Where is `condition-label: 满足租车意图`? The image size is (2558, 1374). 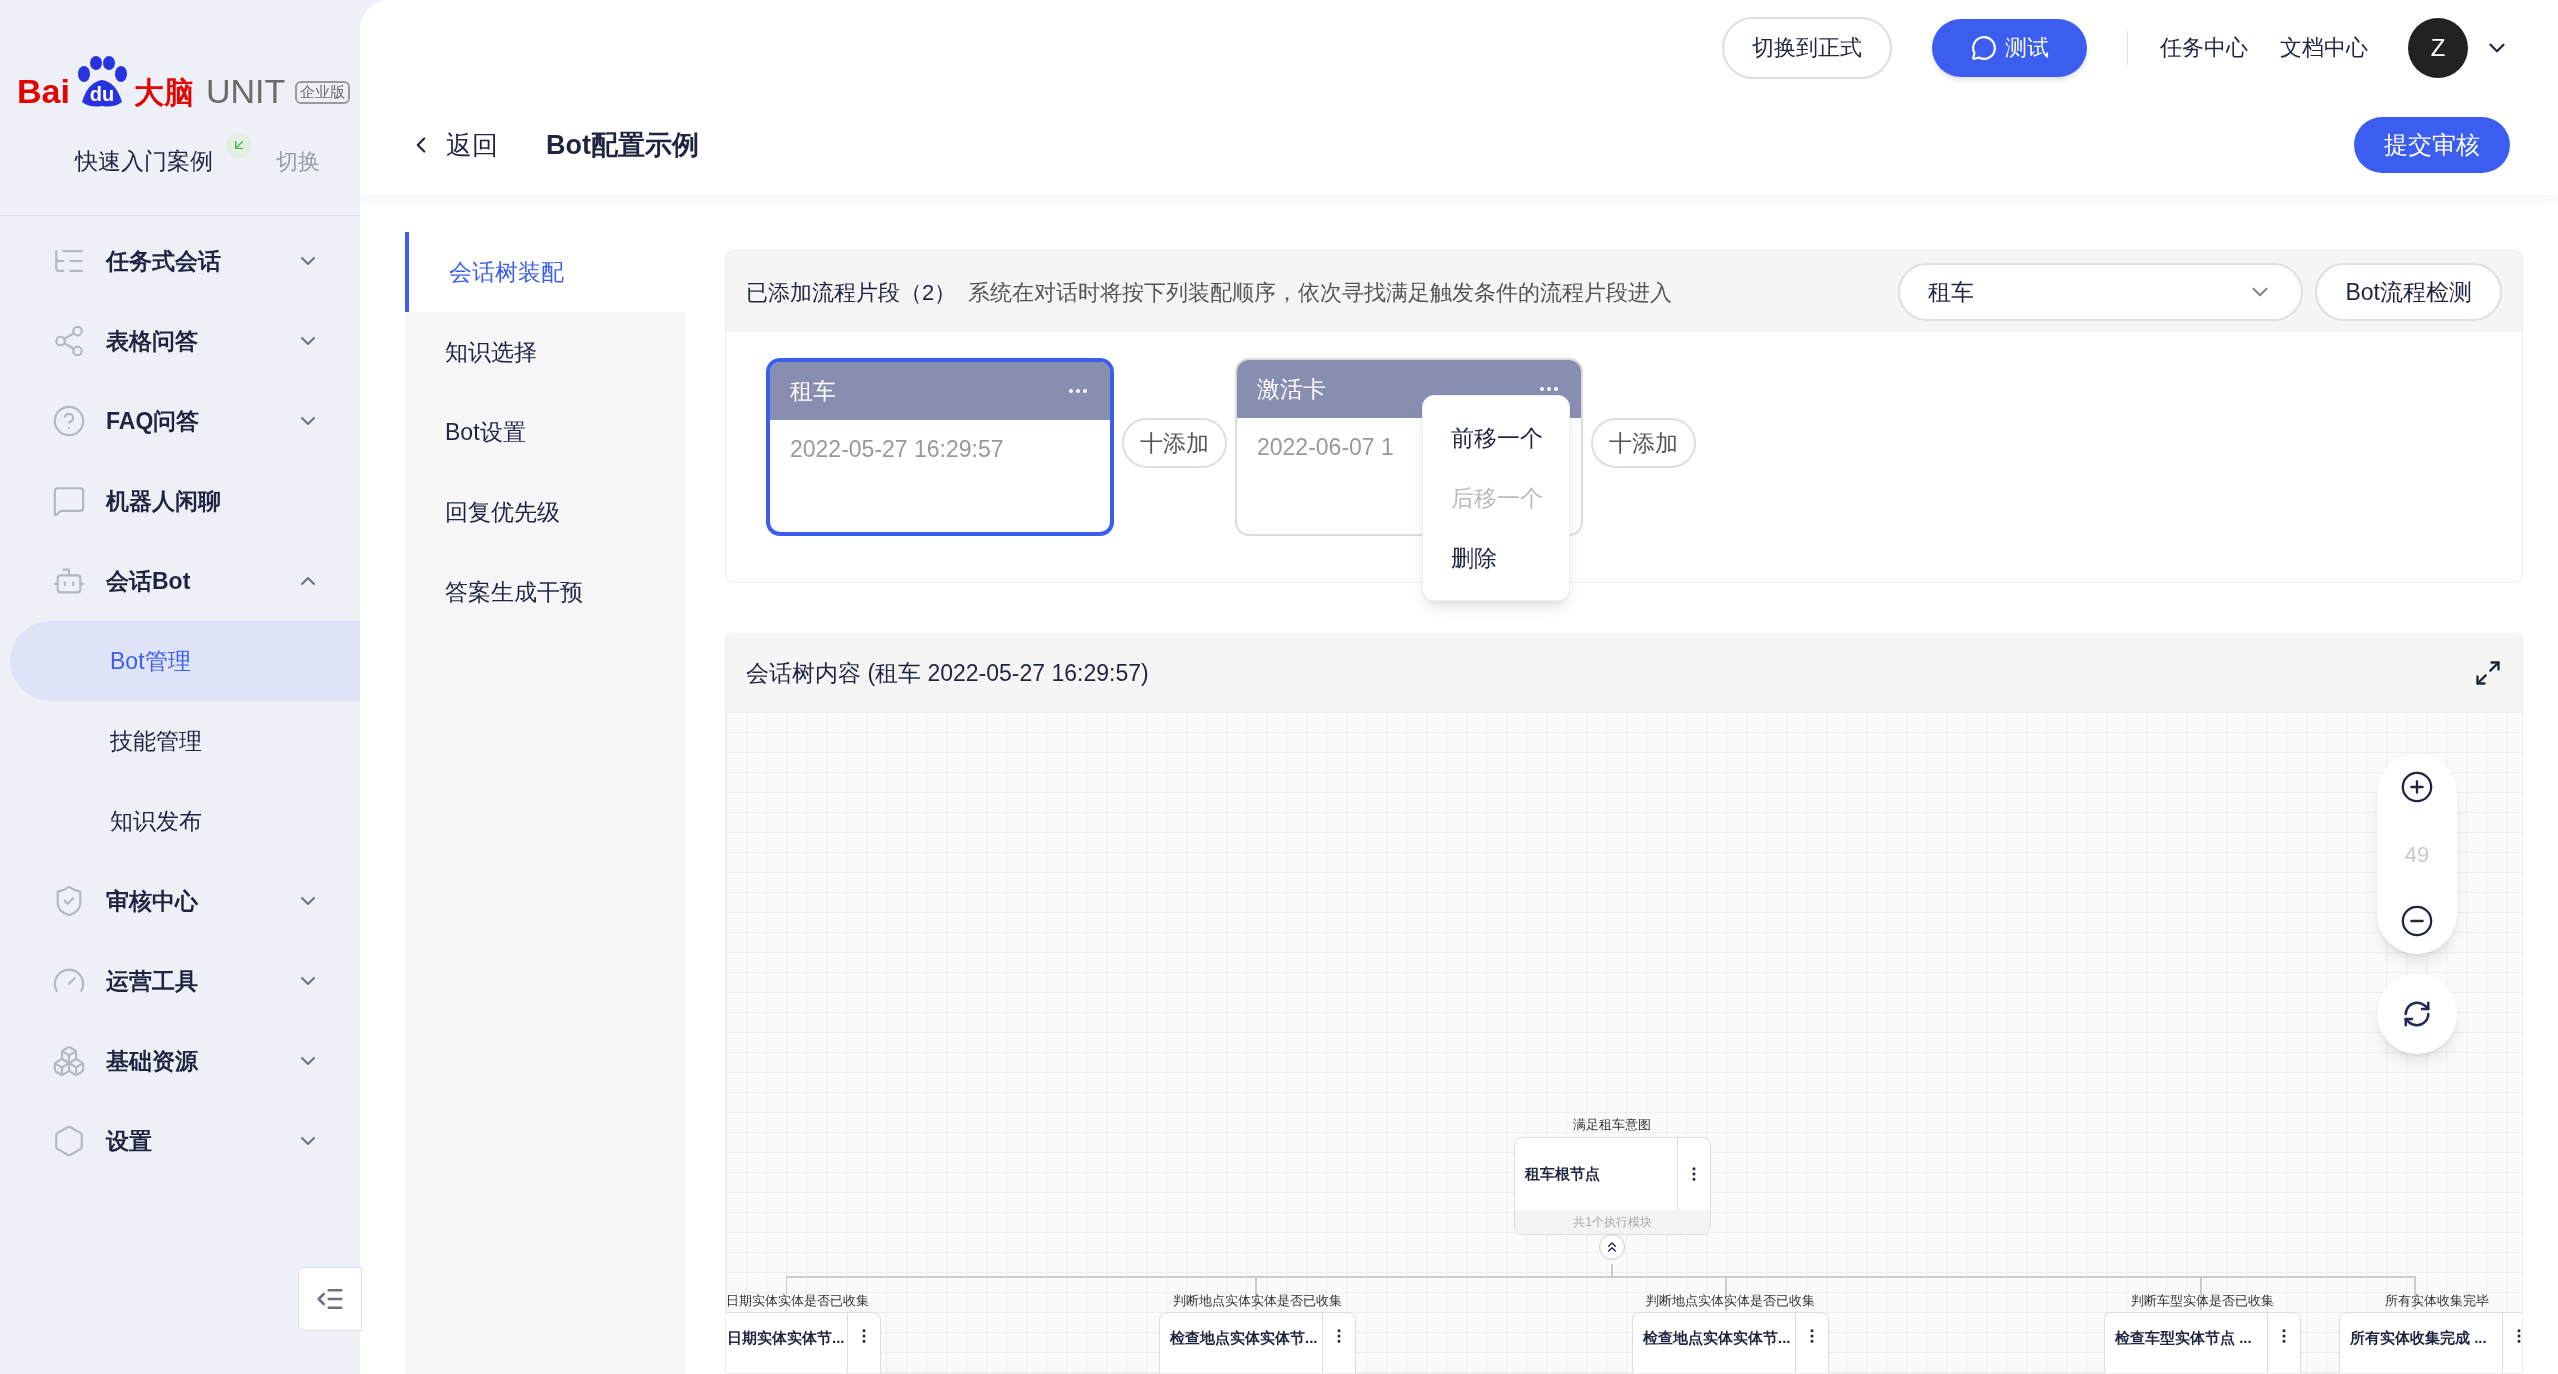 condition-label: 满足租车意图 is located at coordinates (1612, 1125).